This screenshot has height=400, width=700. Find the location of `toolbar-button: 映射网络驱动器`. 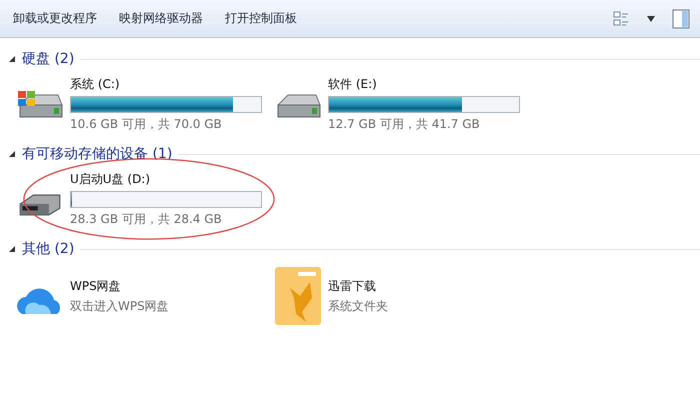

toolbar-button: 映射网络驱动器 is located at coordinates (161, 18).